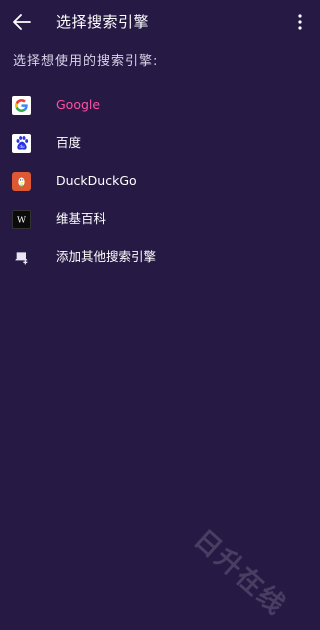 The height and width of the screenshot is (630, 320). Describe the element at coordinates (81, 218) in the screenshot. I see `engine-label-wikipedia: 维基百科` at that location.